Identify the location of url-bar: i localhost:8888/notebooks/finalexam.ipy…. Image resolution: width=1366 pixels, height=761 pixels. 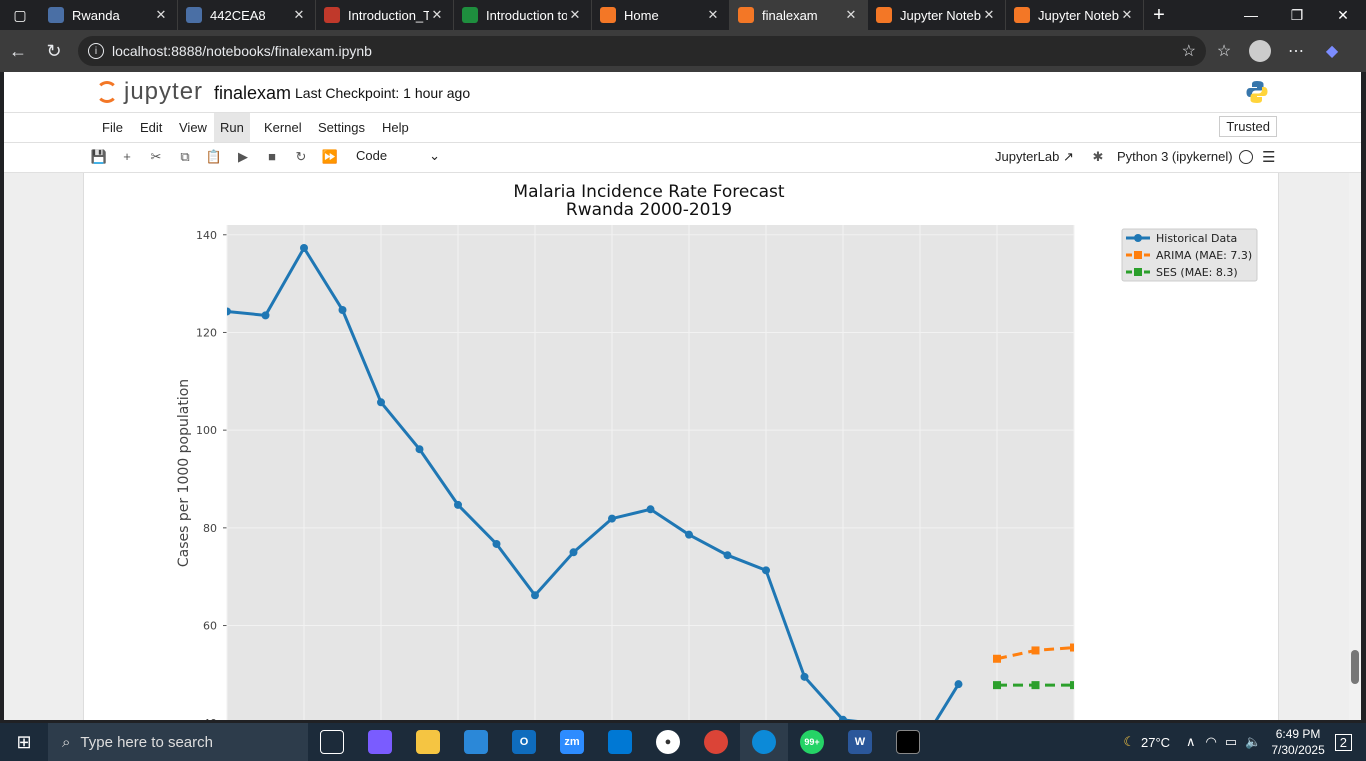
(642, 51).